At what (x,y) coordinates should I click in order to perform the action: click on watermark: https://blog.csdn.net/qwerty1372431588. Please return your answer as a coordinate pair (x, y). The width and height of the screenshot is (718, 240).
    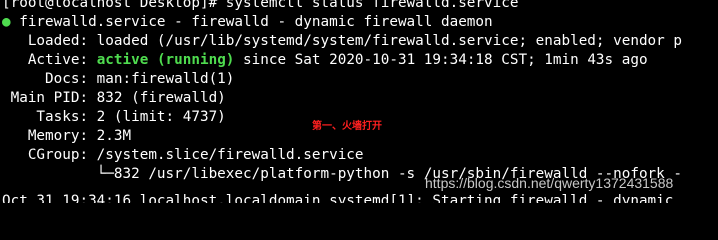
    Looking at the image, I should click on (549, 183).